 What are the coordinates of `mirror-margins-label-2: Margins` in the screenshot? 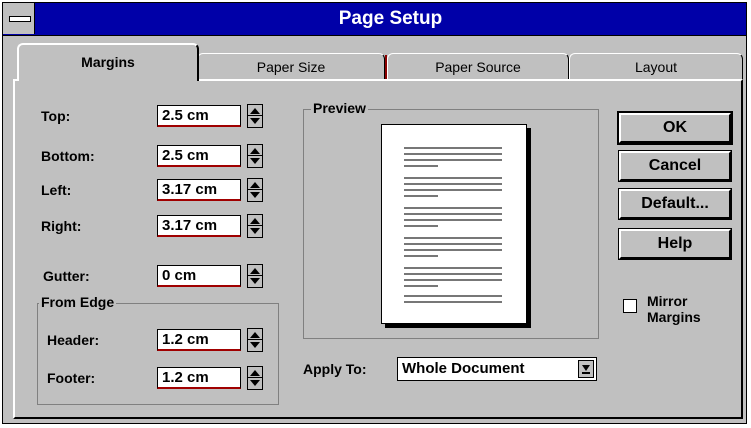 It's located at (674, 317).